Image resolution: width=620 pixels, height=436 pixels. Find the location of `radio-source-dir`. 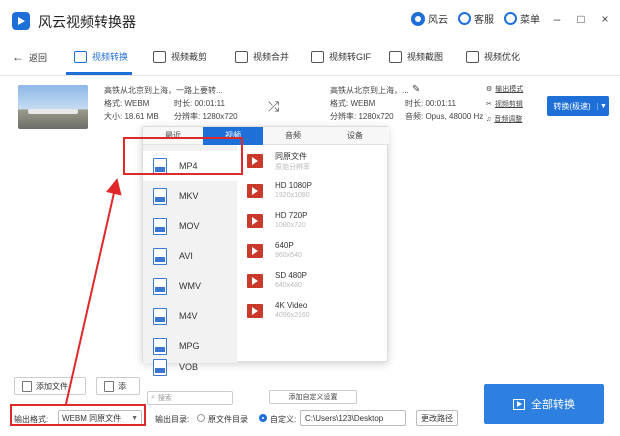

radio-source-dir is located at coordinates (201, 418).